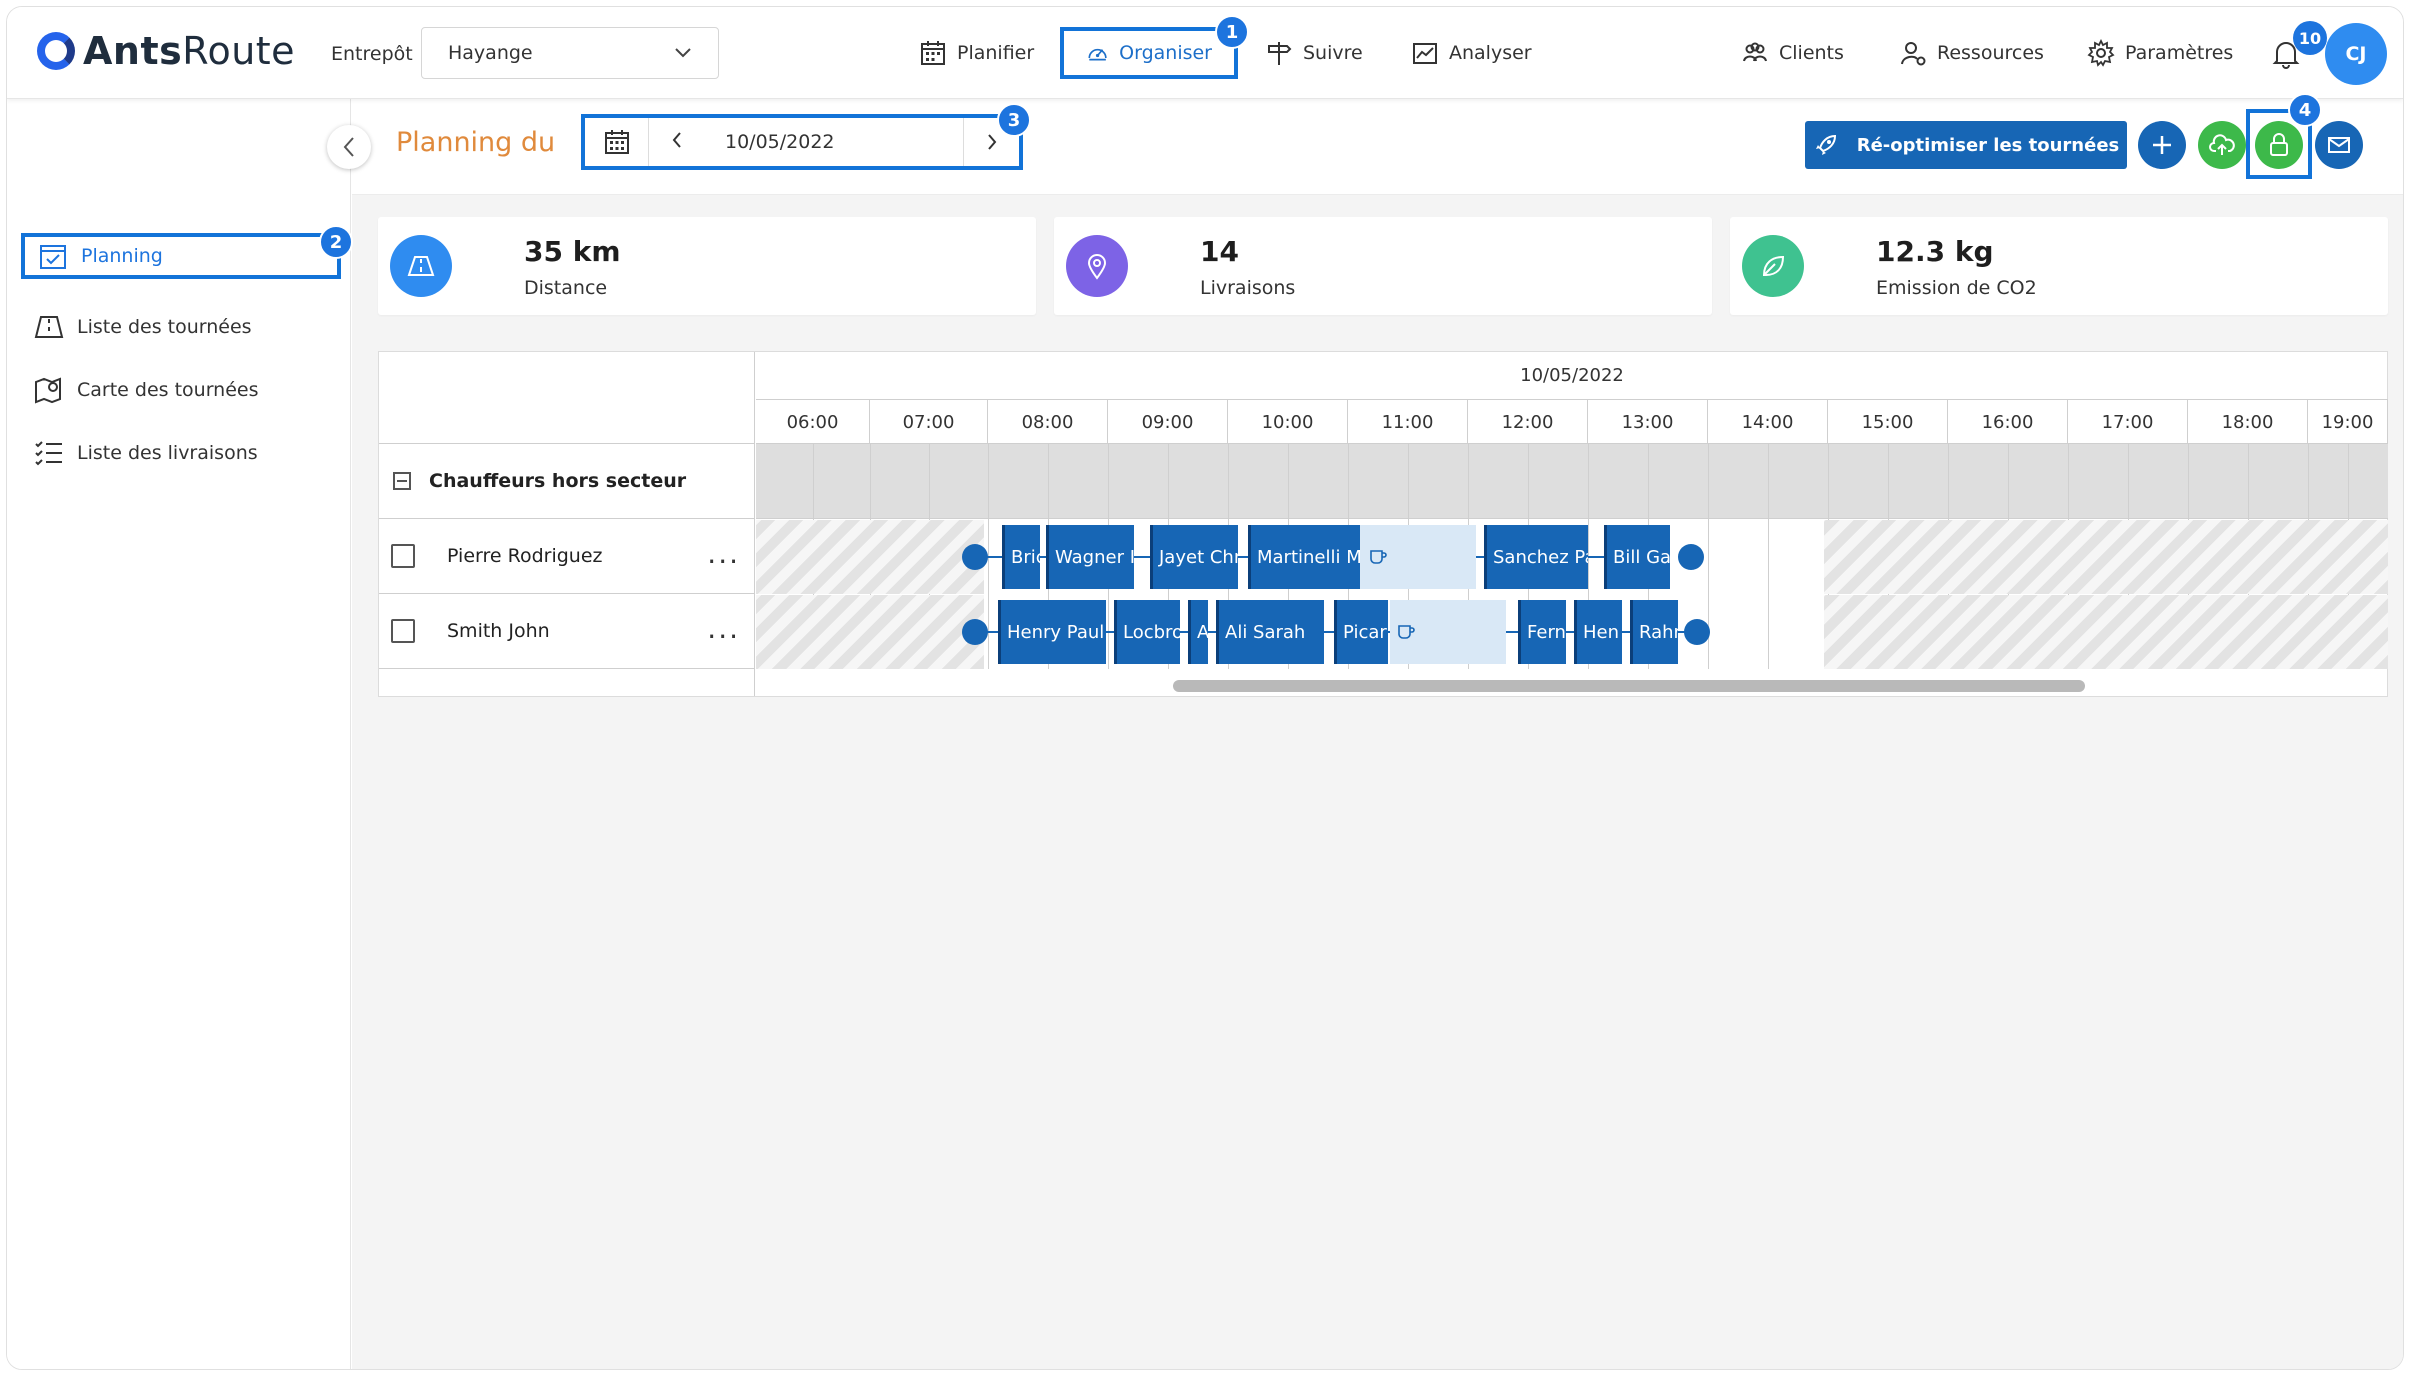 The image size is (2409, 1374). What do you see at coordinates (1097, 266) in the screenshot?
I see `location-icon` at bounding box center [1097, 266].